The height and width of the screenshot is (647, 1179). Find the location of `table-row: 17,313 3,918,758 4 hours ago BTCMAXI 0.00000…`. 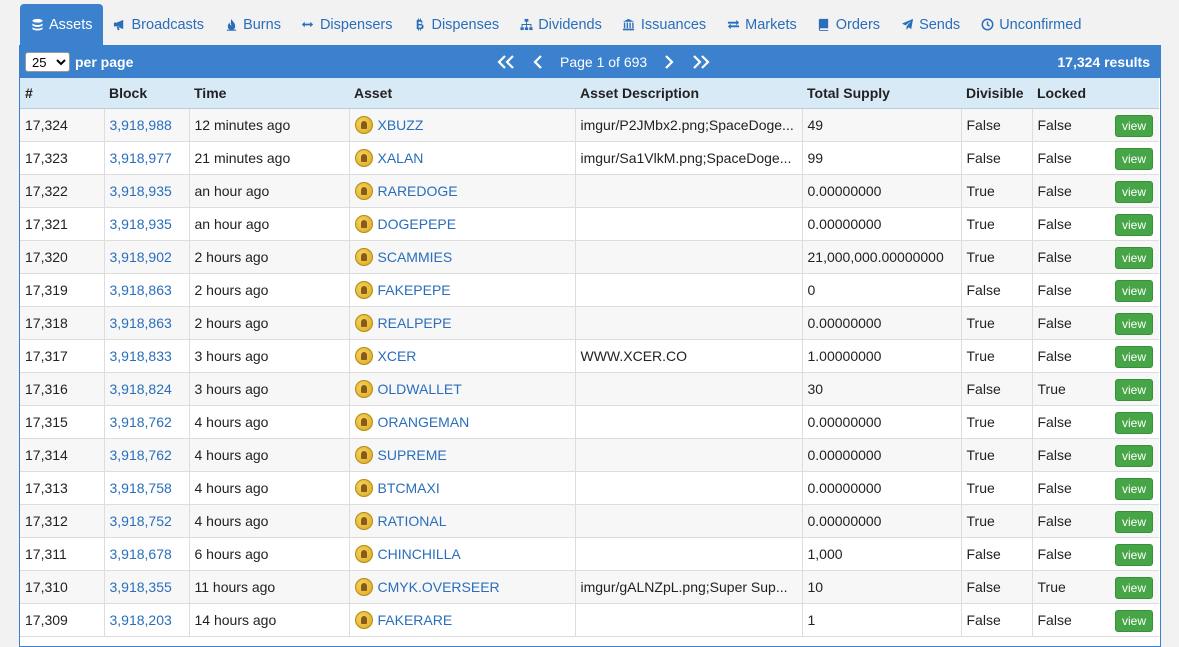

table-row: 17,313 3,918,758 4 hours ago BTCMAXI 0.00000… is located at coordinates (589, 488).